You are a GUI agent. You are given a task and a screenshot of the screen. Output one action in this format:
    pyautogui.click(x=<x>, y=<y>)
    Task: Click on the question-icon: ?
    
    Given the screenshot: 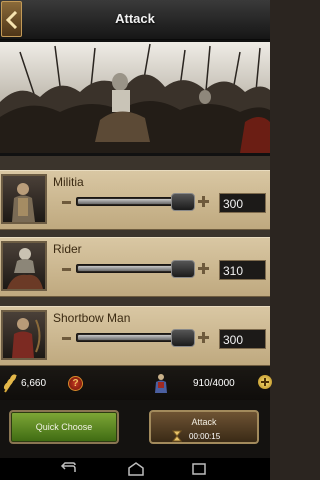 What is the action you would take?
    pyautogui.click(x=75, y=383)
    